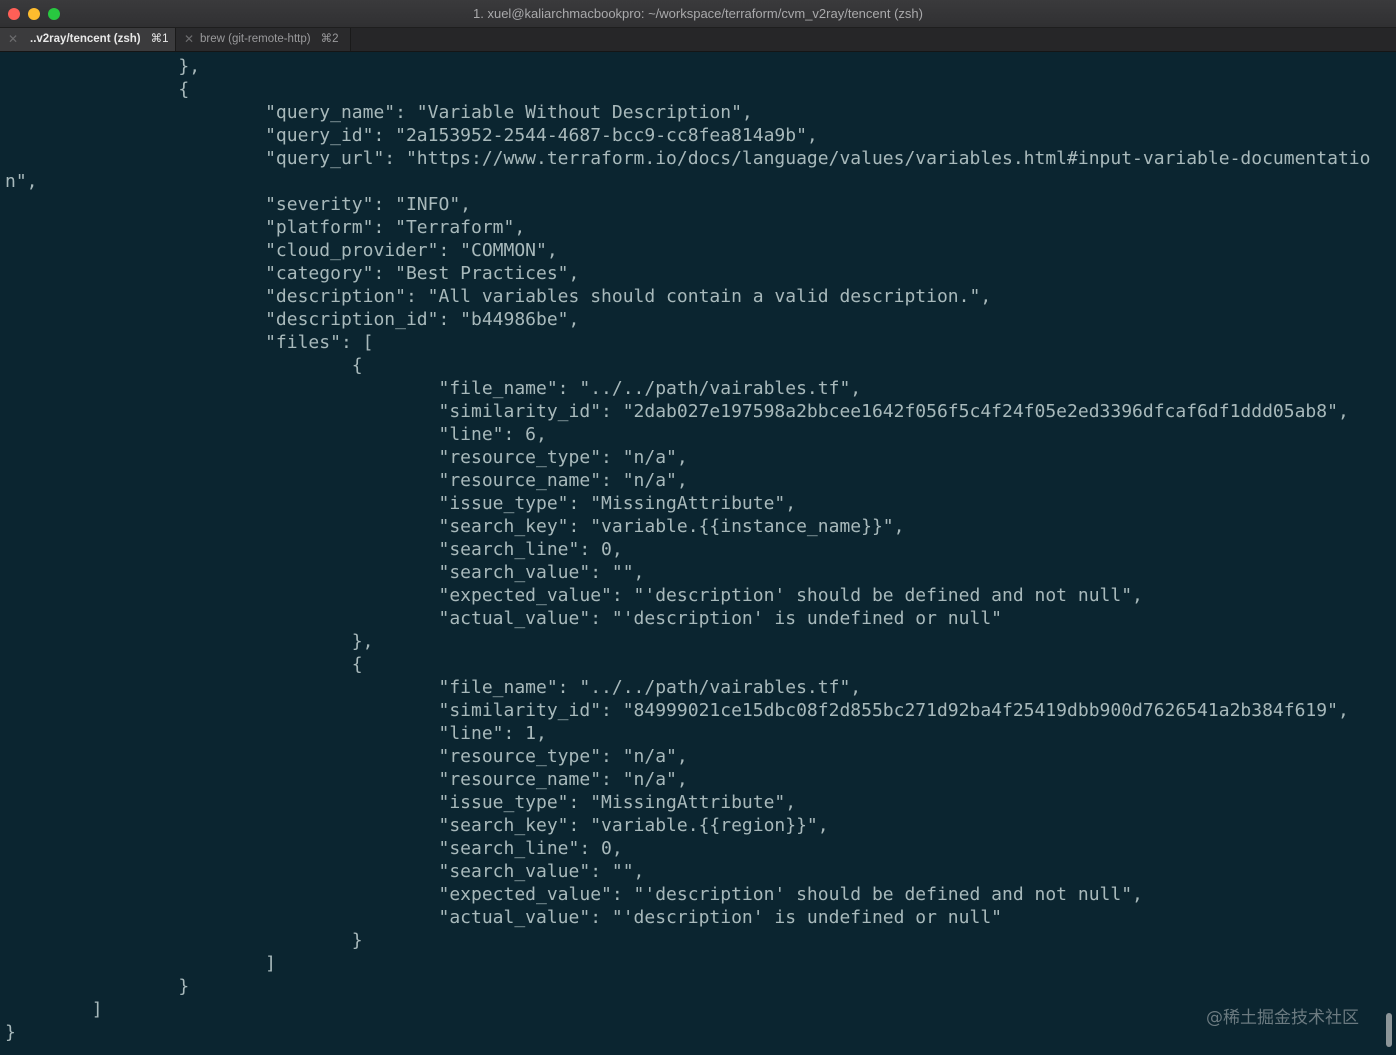 The height and width of the screenshot is (1055, 1396). Describe the element at coordinates (21, 181) in the screenshot. I see `terminal-line: n",` at that location.